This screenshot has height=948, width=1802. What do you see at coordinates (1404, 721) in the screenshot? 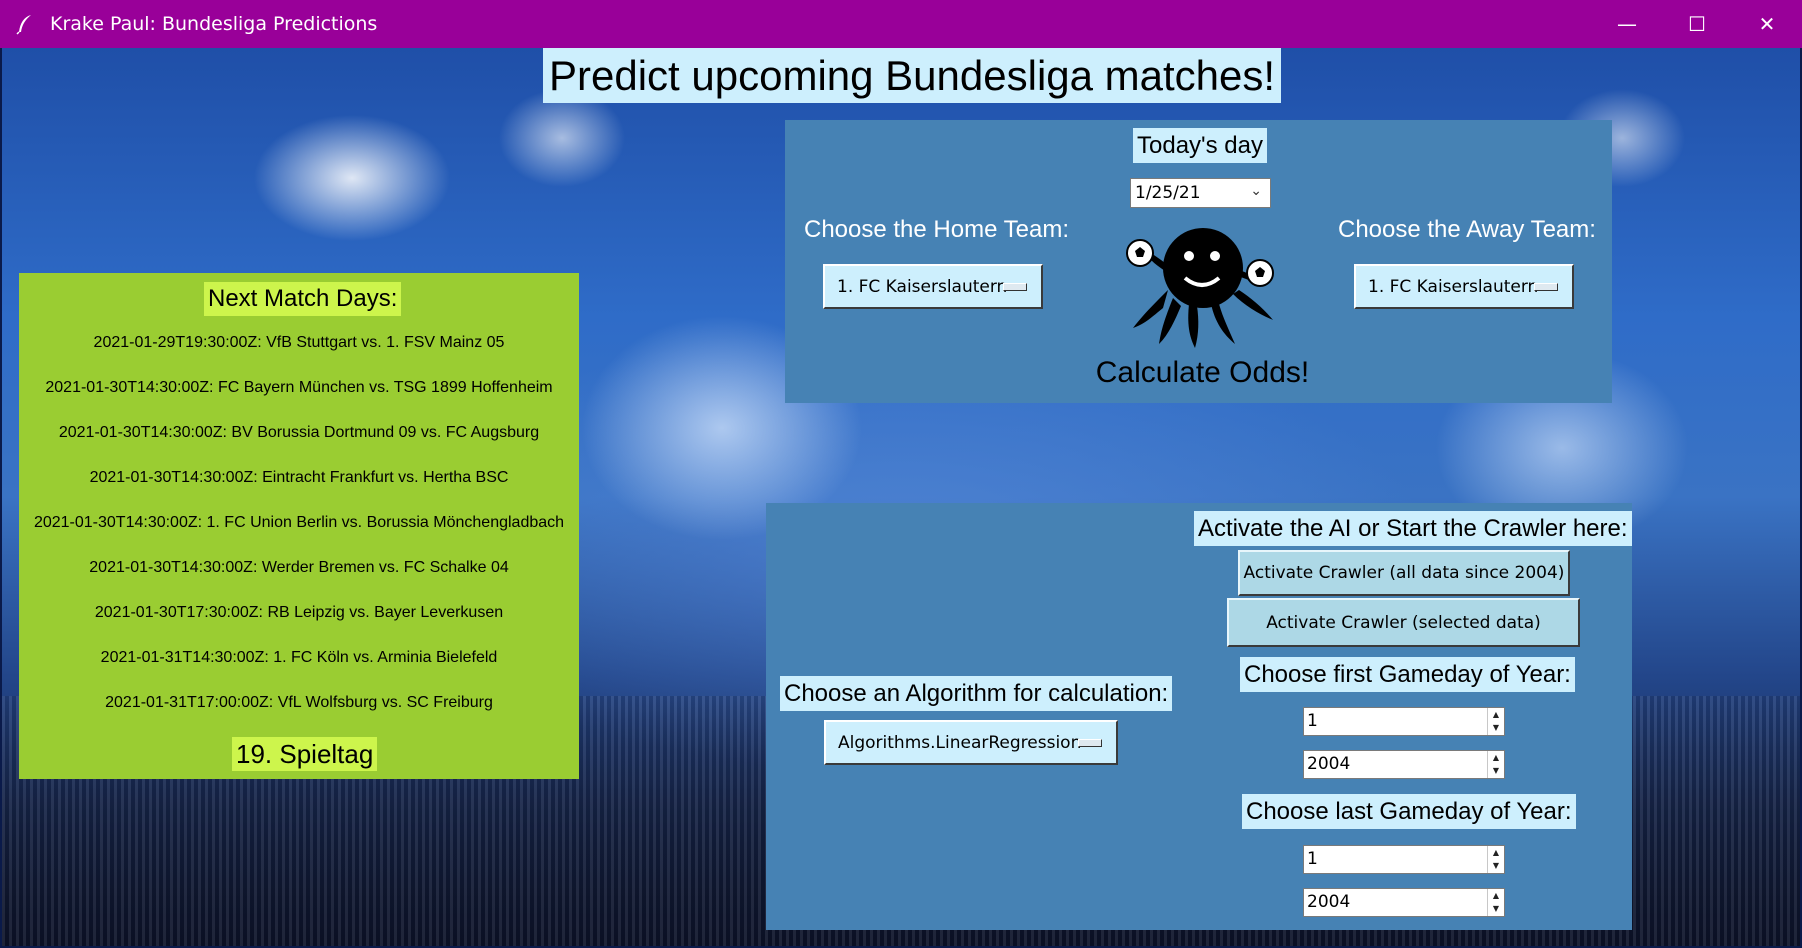
I see `first-gameday-spinbox: 1 ▲ ▼` at bounding box center [1404, 721].